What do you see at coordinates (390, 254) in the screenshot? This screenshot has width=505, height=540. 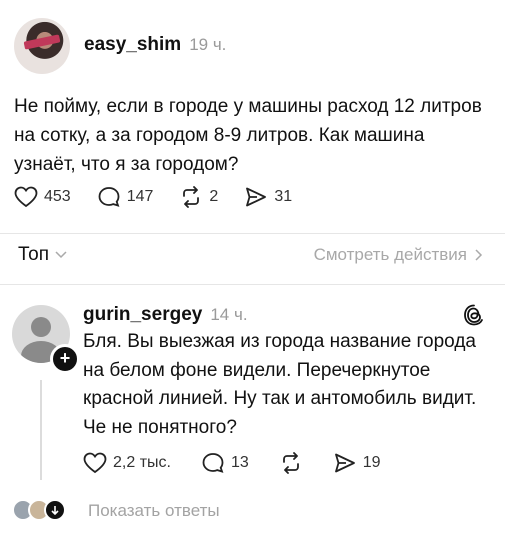 I see `view-activity-label: Смотреть действия` at bounding box center [390, 254].